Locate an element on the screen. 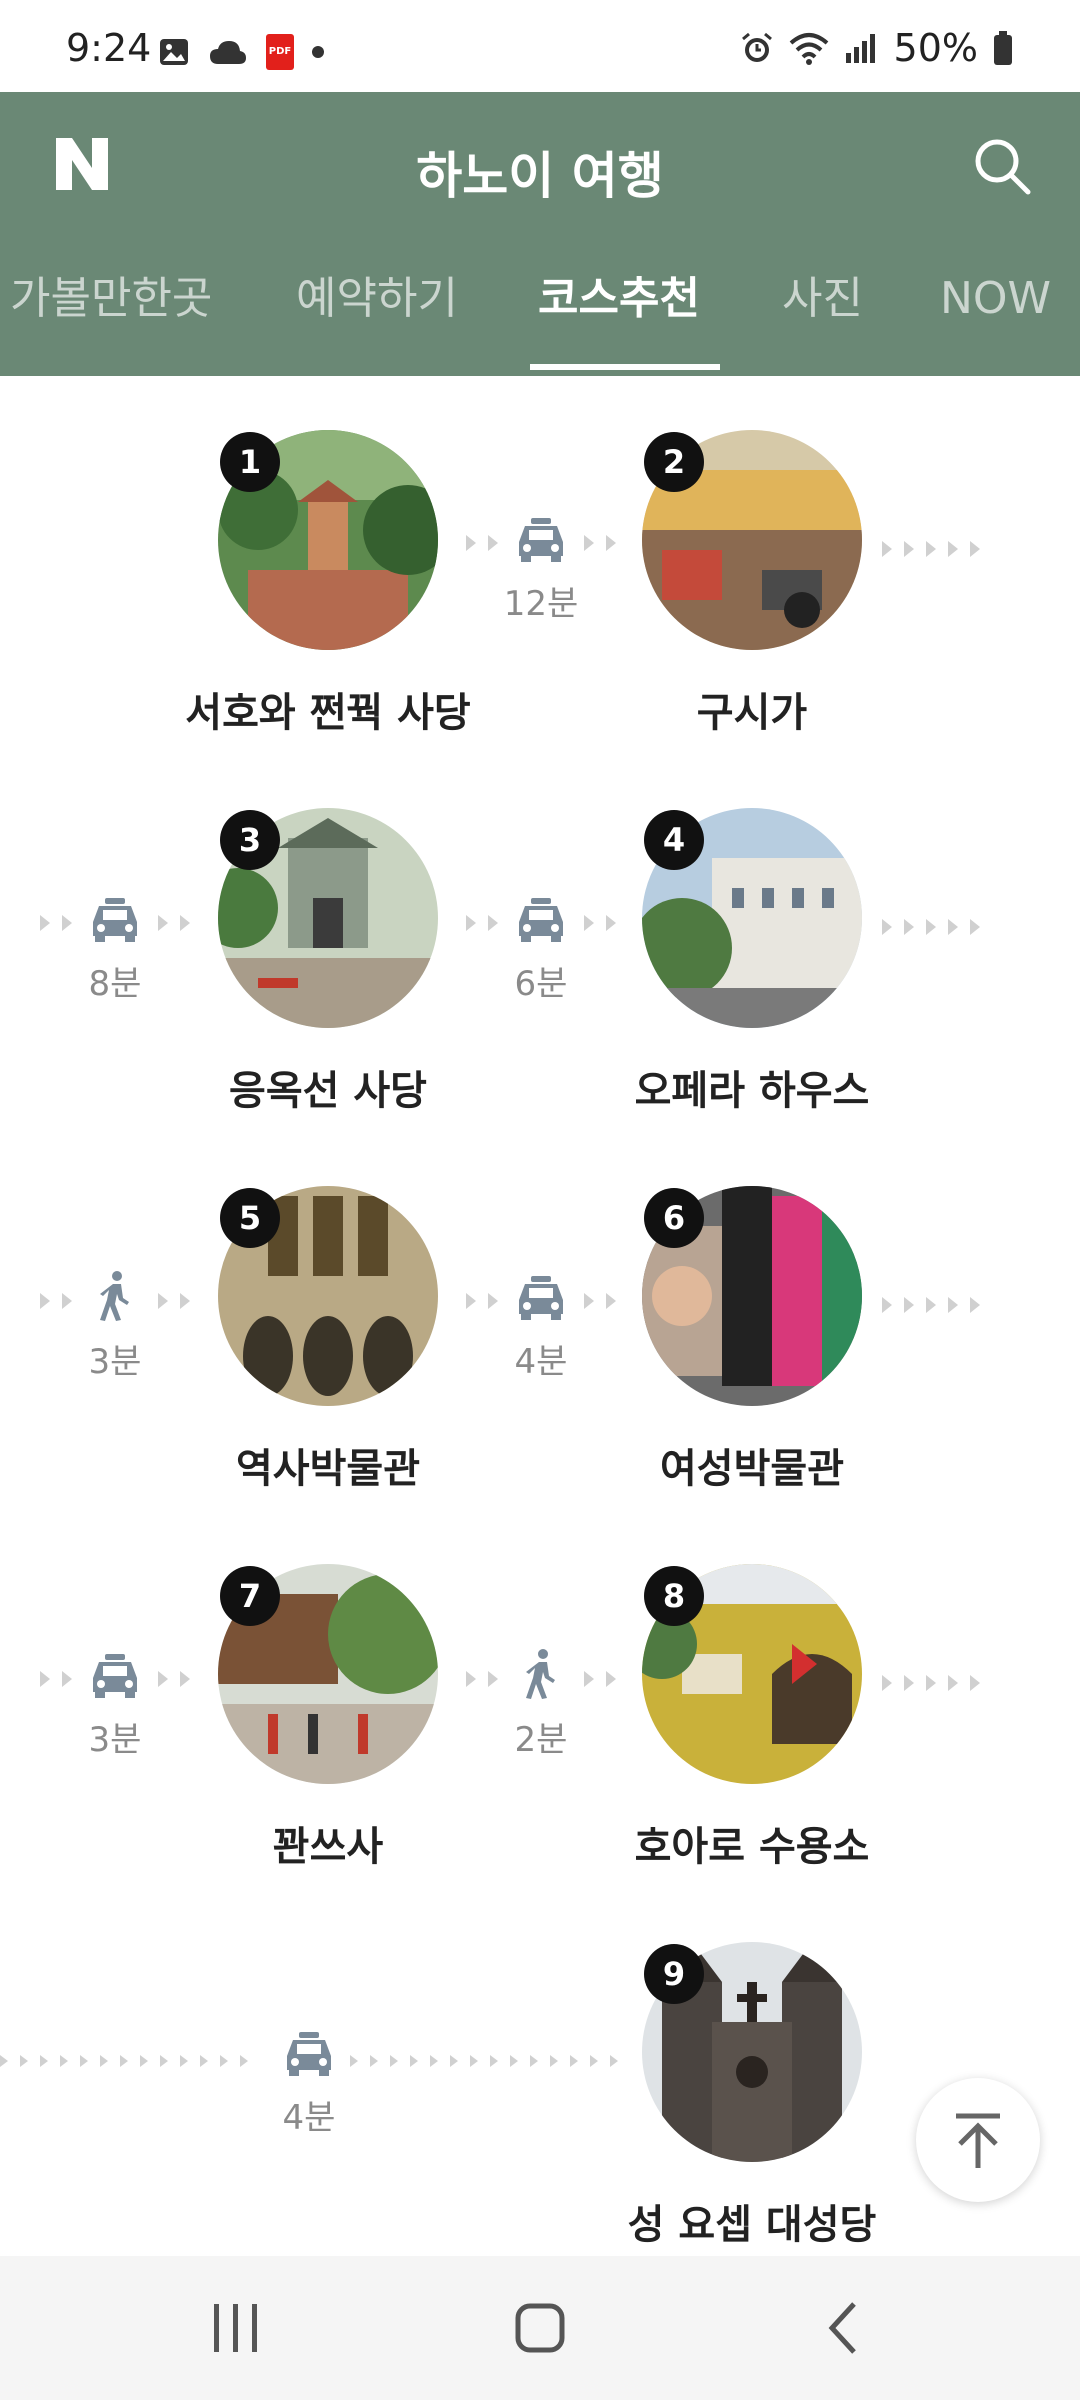 The height and width of the screenshot is (2400, 1080). spot-name: 구시가 is located at coordinates (752, 713).